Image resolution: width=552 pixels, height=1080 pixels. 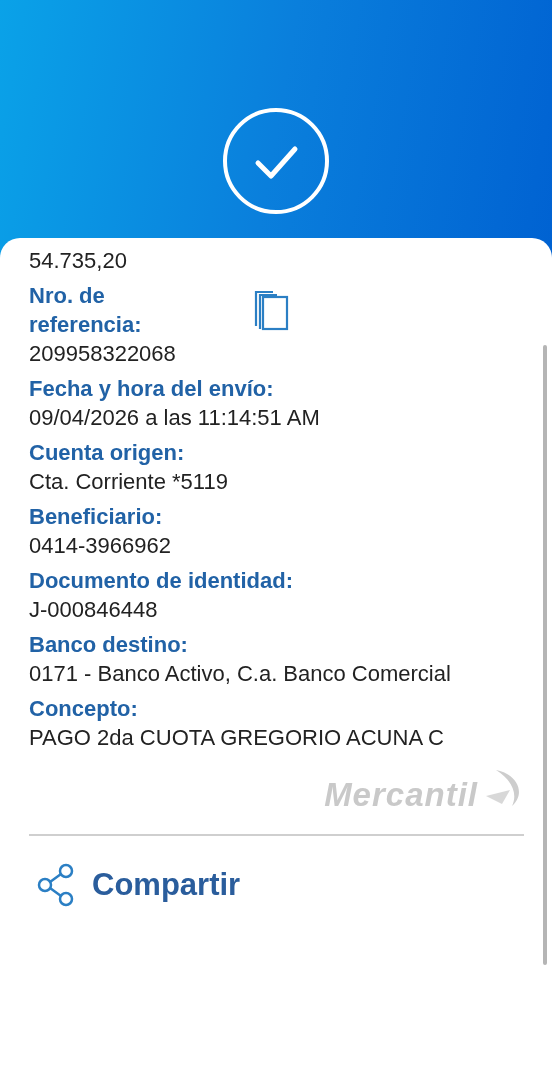 What do you see at coordinates (100, 546) in the screenshot?
I see `field-value: 0414-3966962` at bounding box center [100, 546].